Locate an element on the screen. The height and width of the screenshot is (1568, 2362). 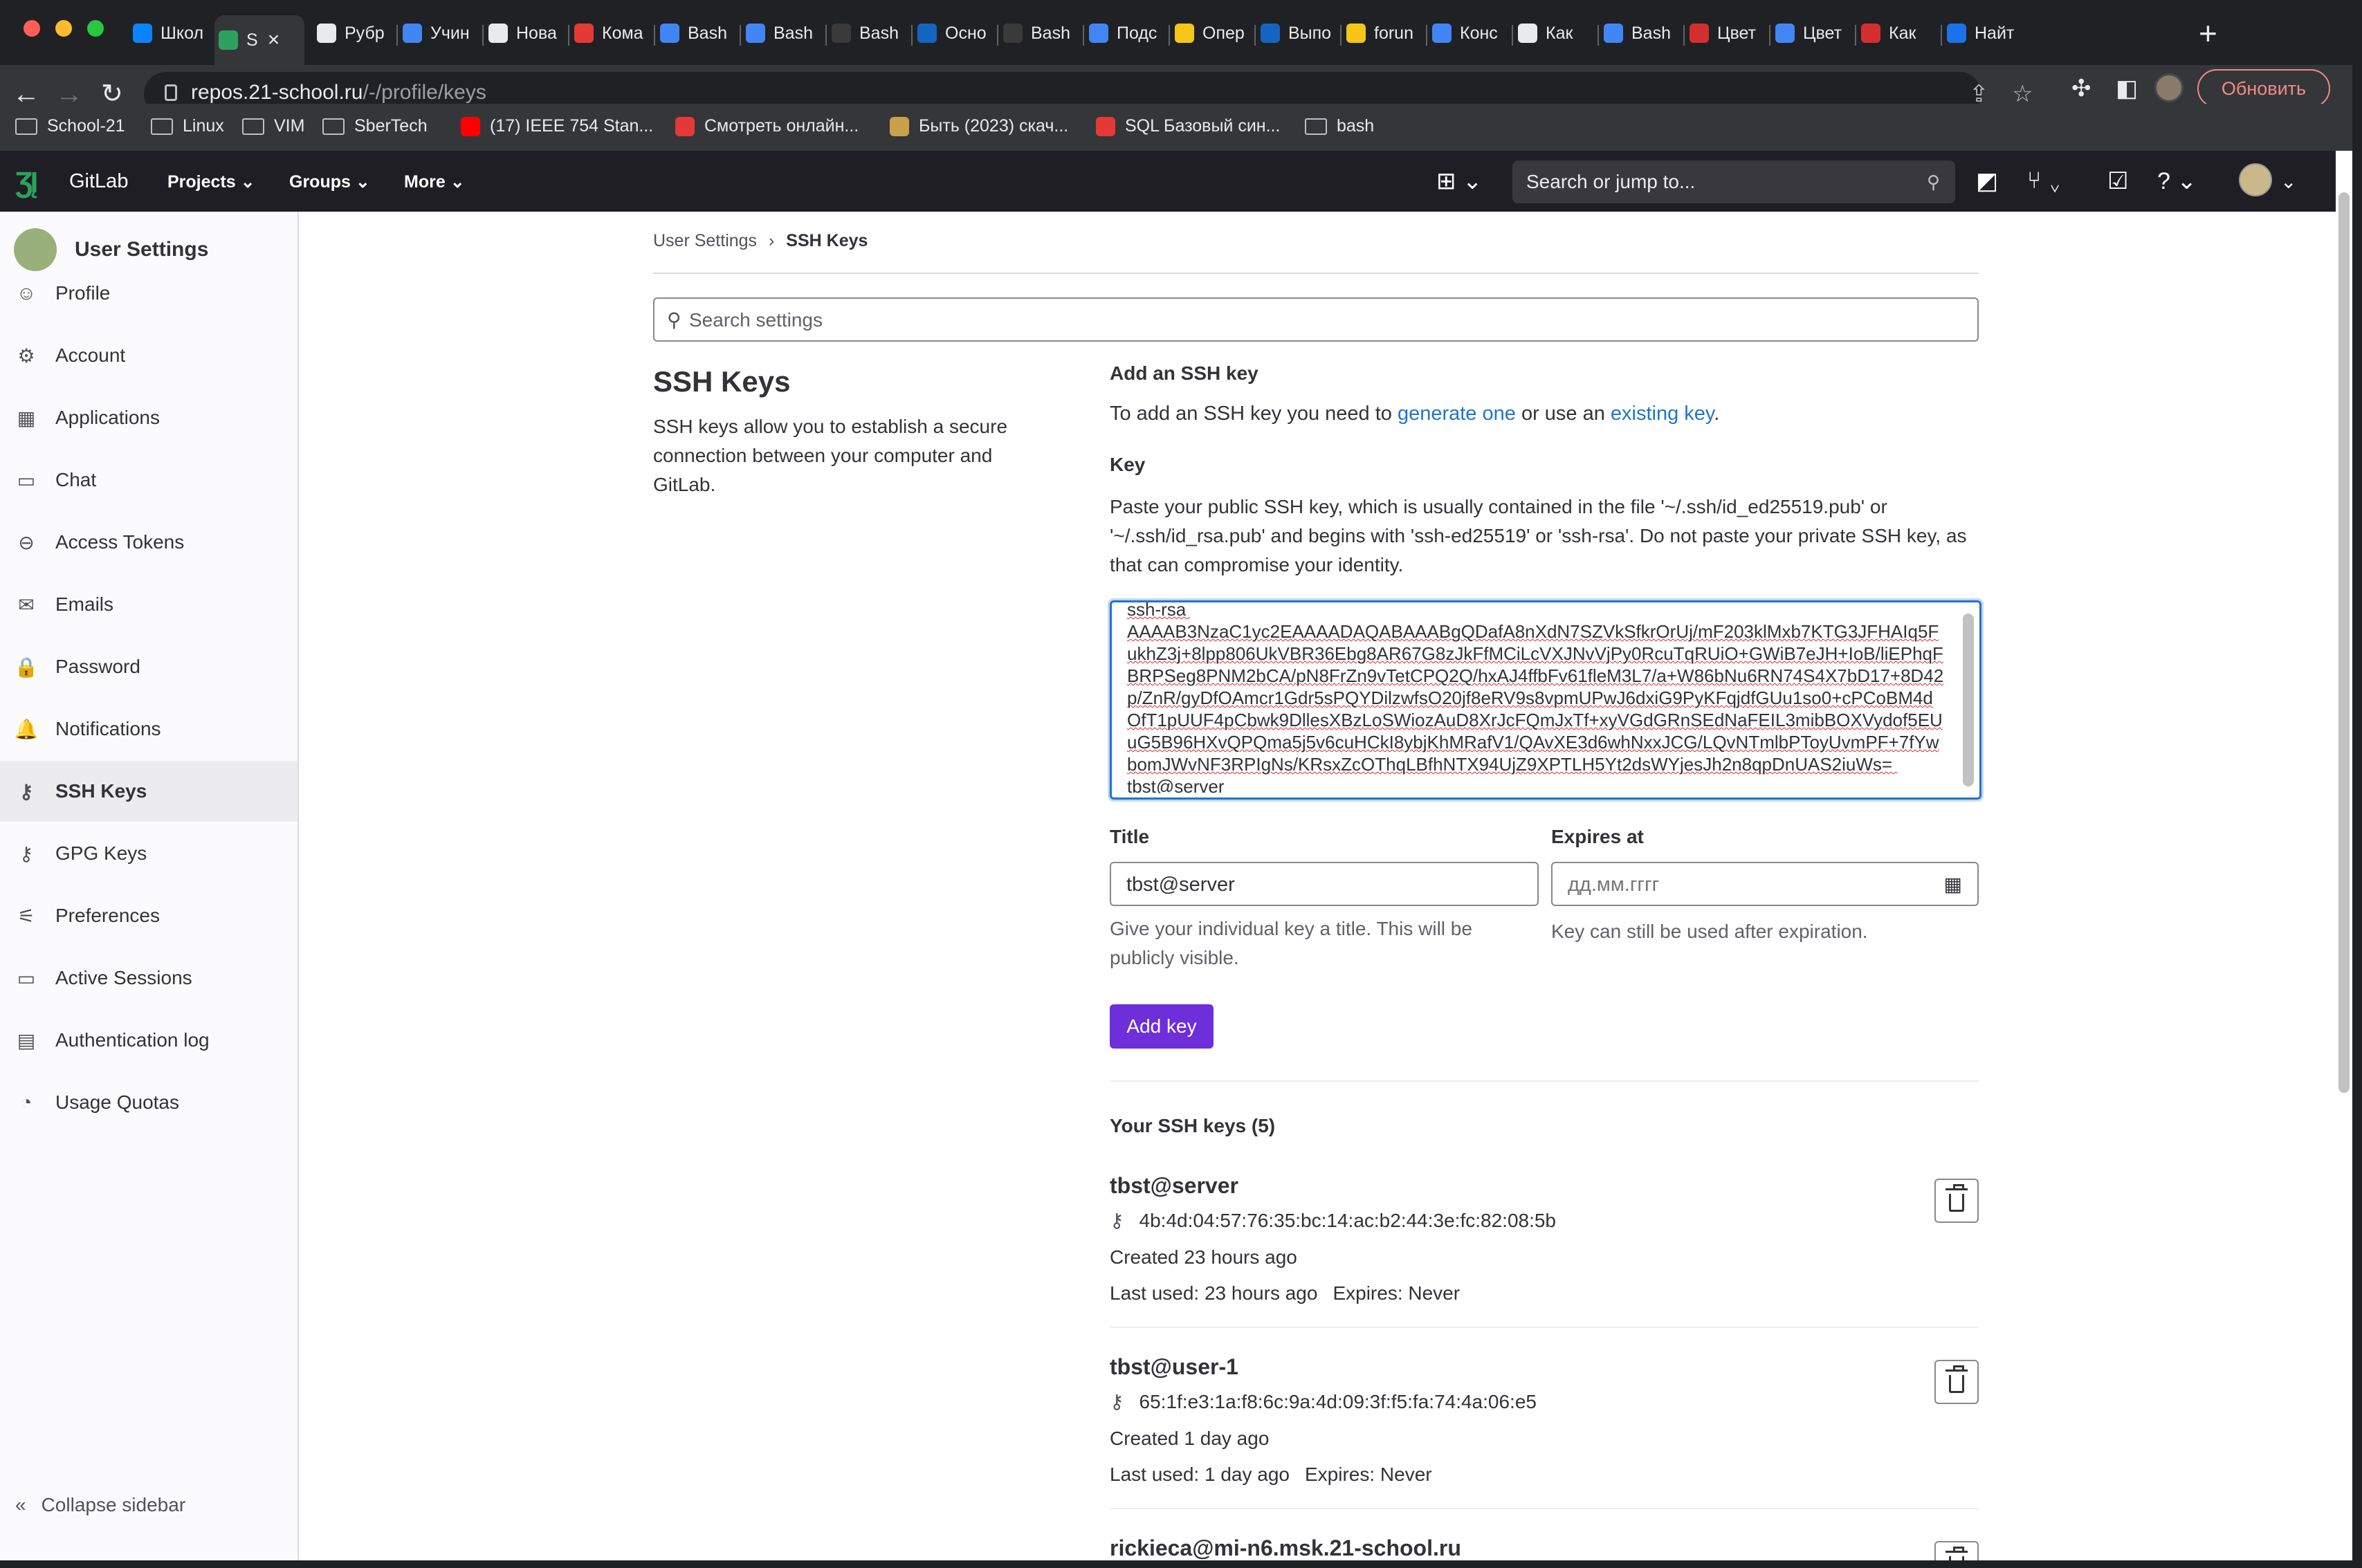
browser-tab: Подс is located at coordinates (1125, 33).